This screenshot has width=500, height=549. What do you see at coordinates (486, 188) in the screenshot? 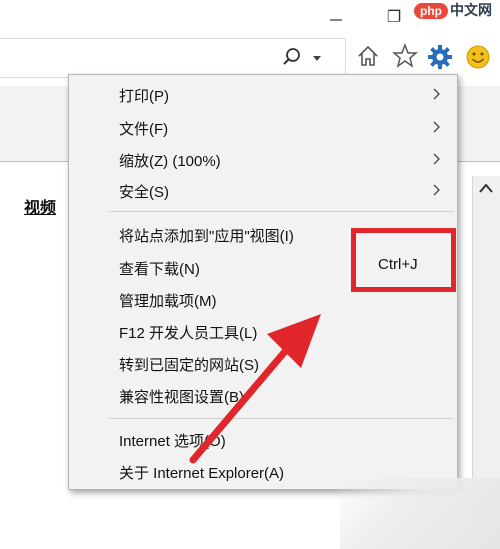
I see `scroll-up-arrow-icon` at bounding box center [486, 188].